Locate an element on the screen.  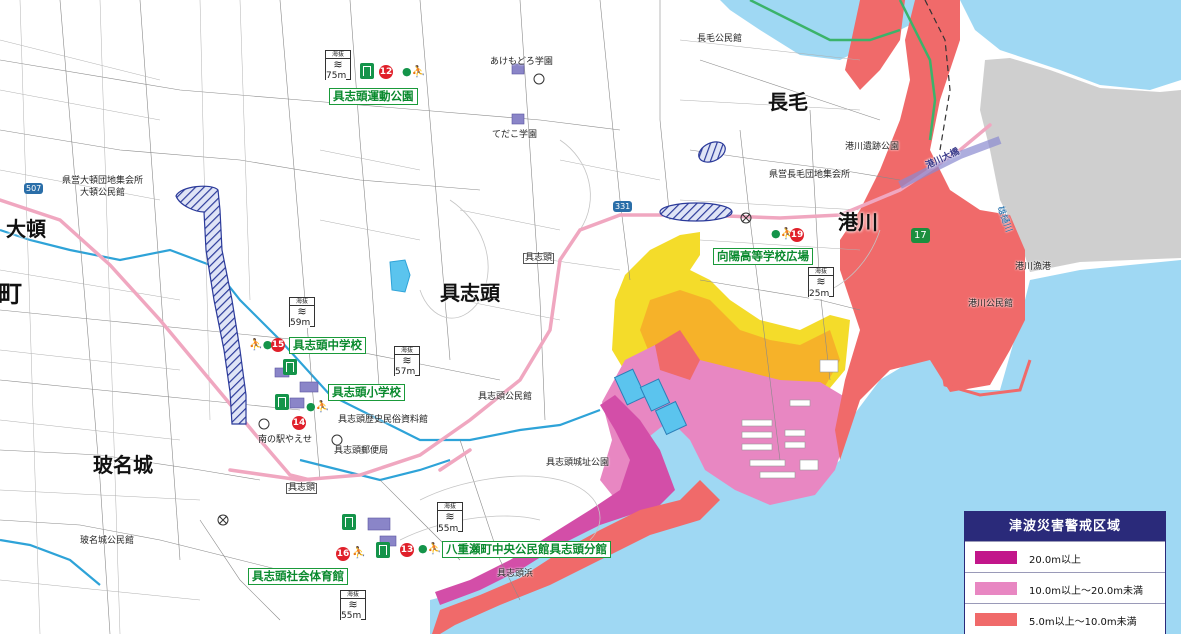
facility-label-undou-kouen: 具志頭運動公園 is located at coordinates (373, 96).